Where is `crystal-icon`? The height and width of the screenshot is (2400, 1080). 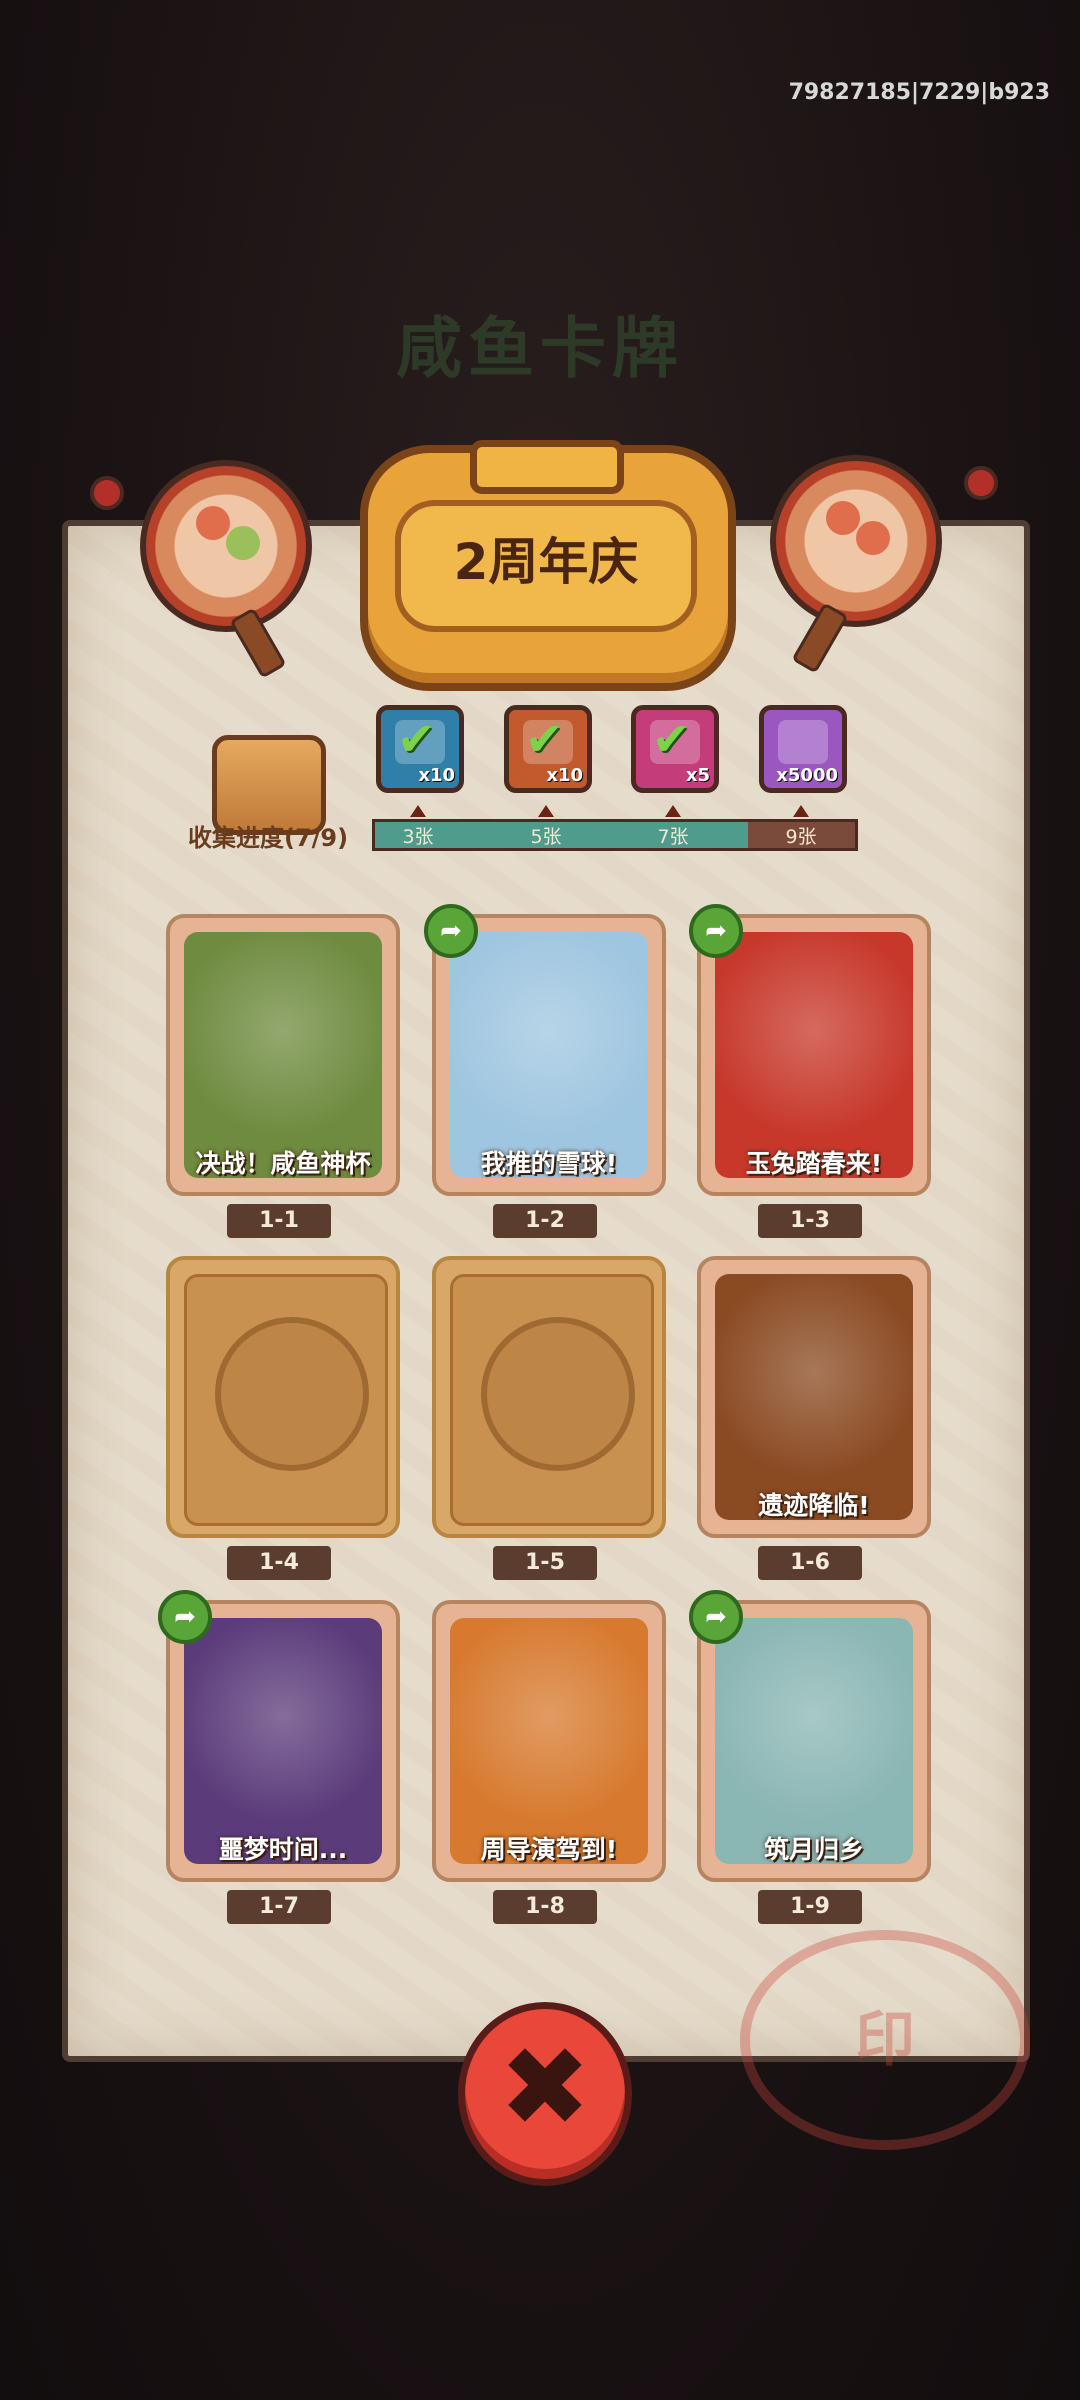
crystal-icon is located at coordinates (803, 742).